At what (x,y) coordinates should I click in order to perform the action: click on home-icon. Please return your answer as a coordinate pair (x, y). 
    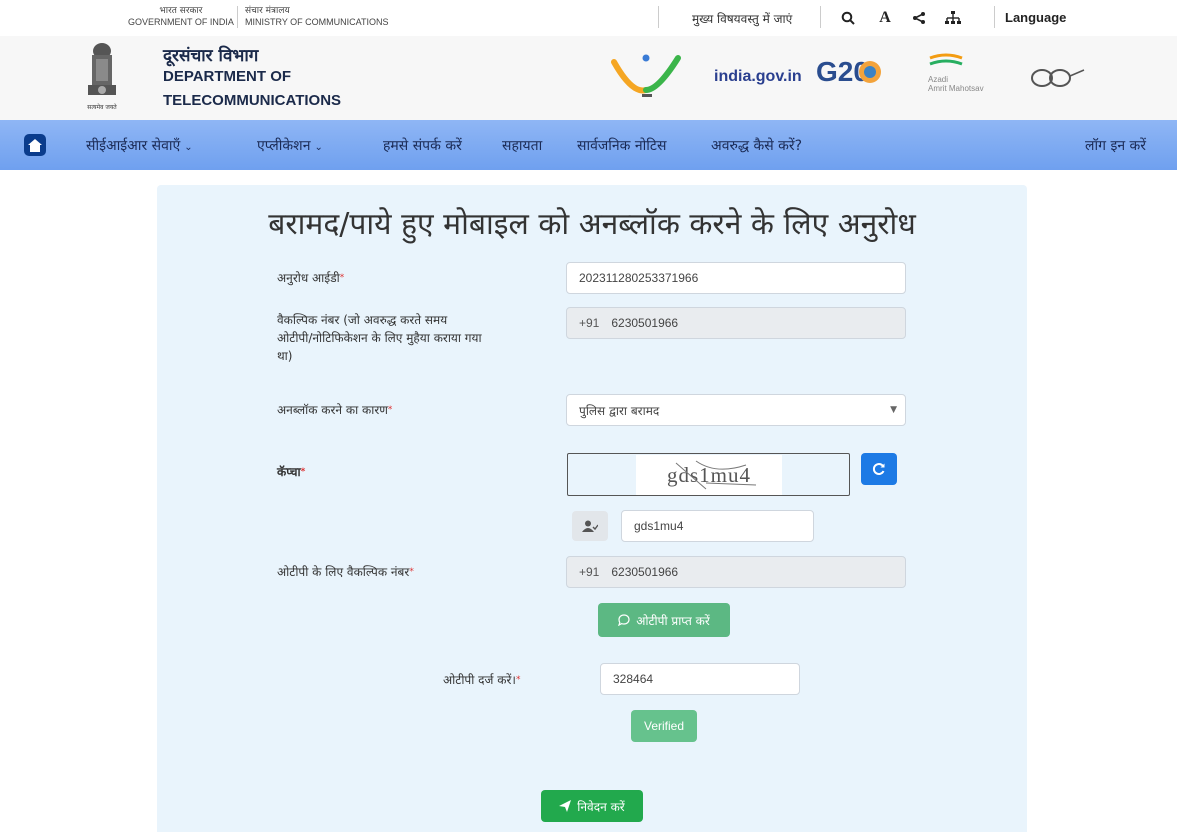
    Looking at the image, I should click on (35, 145).